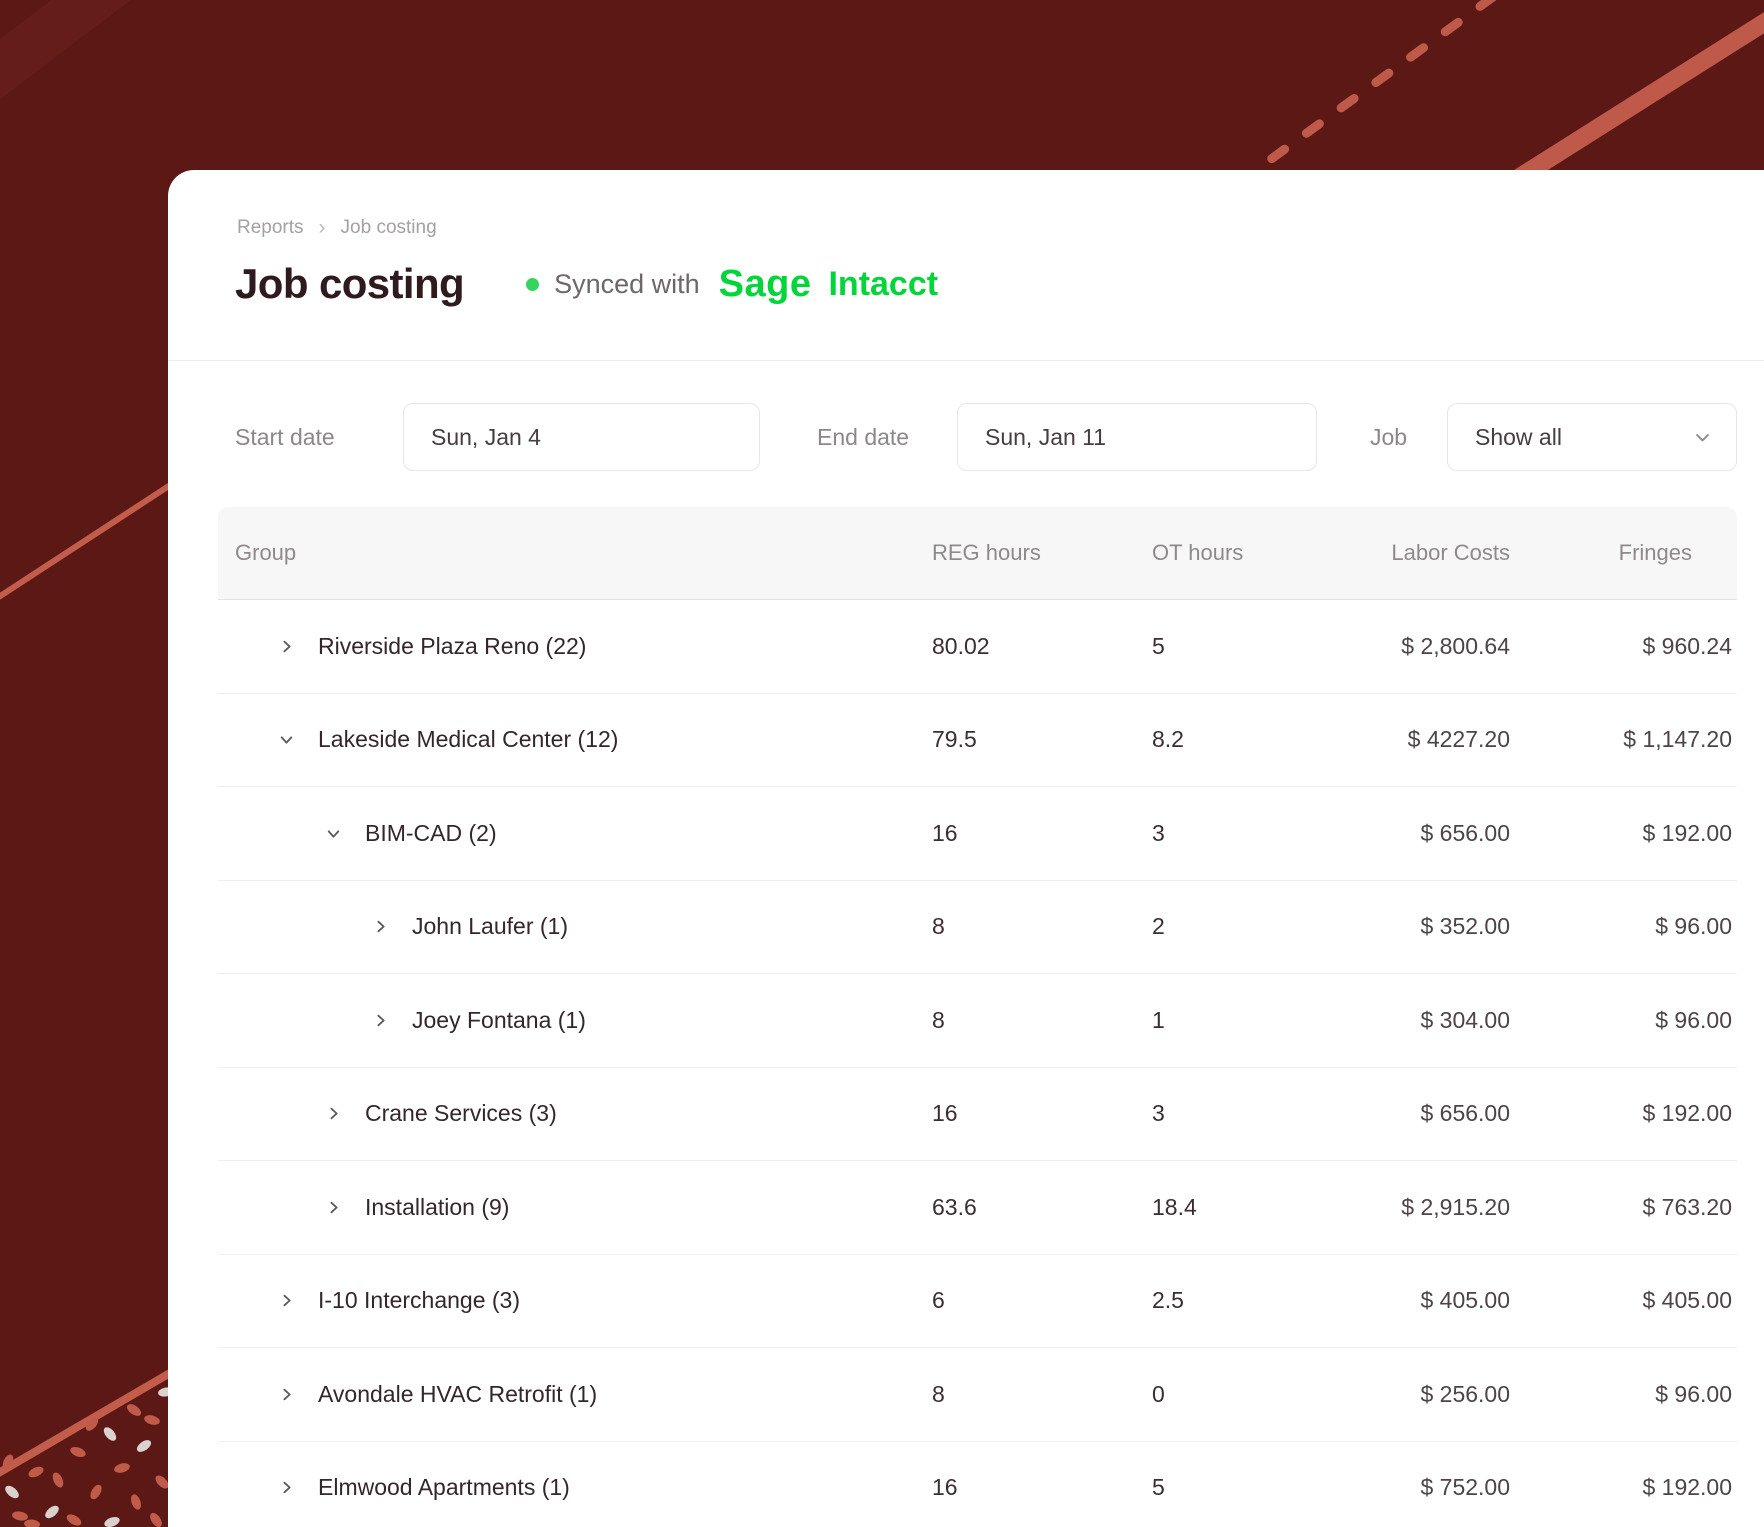  Describe the element at coordinates (452, 645) in the screenshot. I see `group-label: Riverside Plaza Reno (22)` at that location.